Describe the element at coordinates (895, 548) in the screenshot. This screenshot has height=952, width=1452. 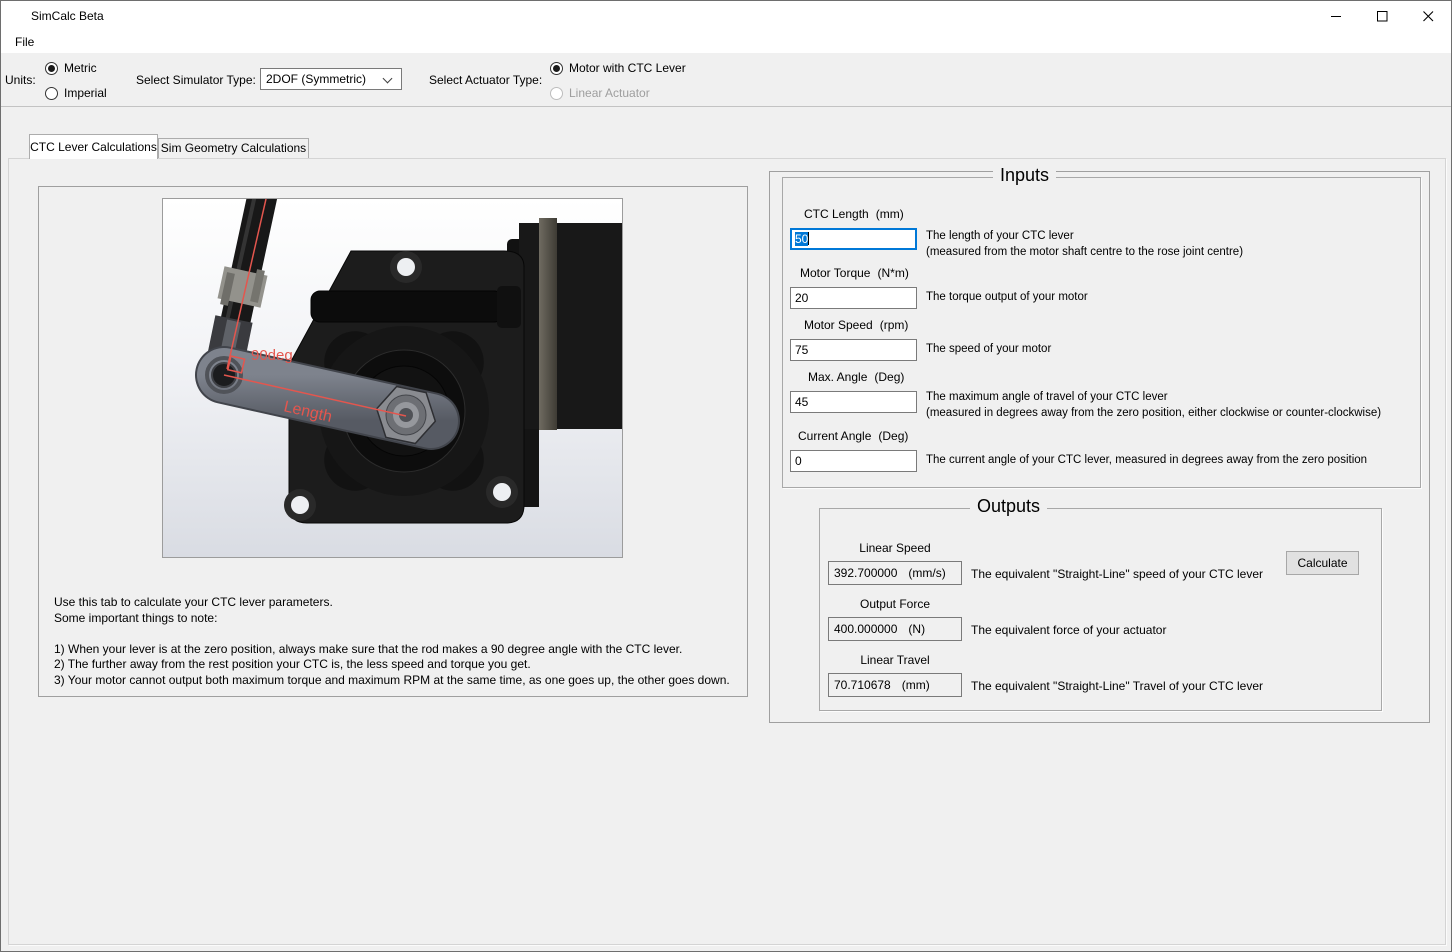
I see `linear-speed-label: Linear Speed` at that location.